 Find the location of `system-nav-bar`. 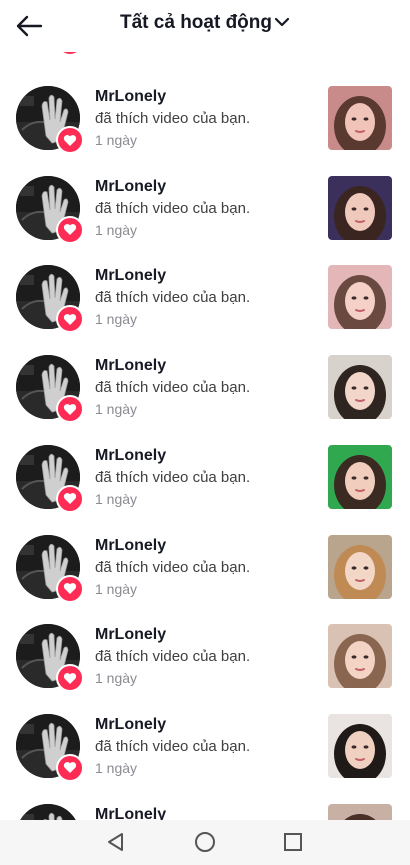

system-nav-bar is located at coordinates (205, 842).